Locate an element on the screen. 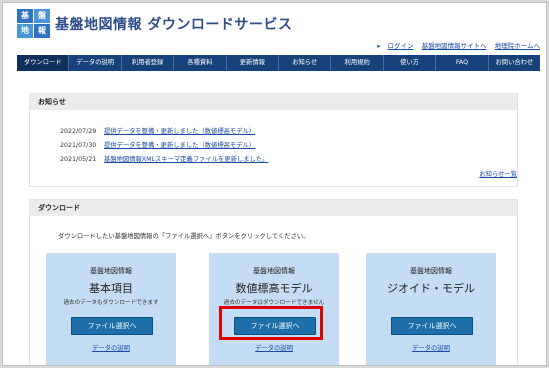 The height and width of the screenshot is (368, 549). news-heading: お知らせ is located at coordinates (273, 102).